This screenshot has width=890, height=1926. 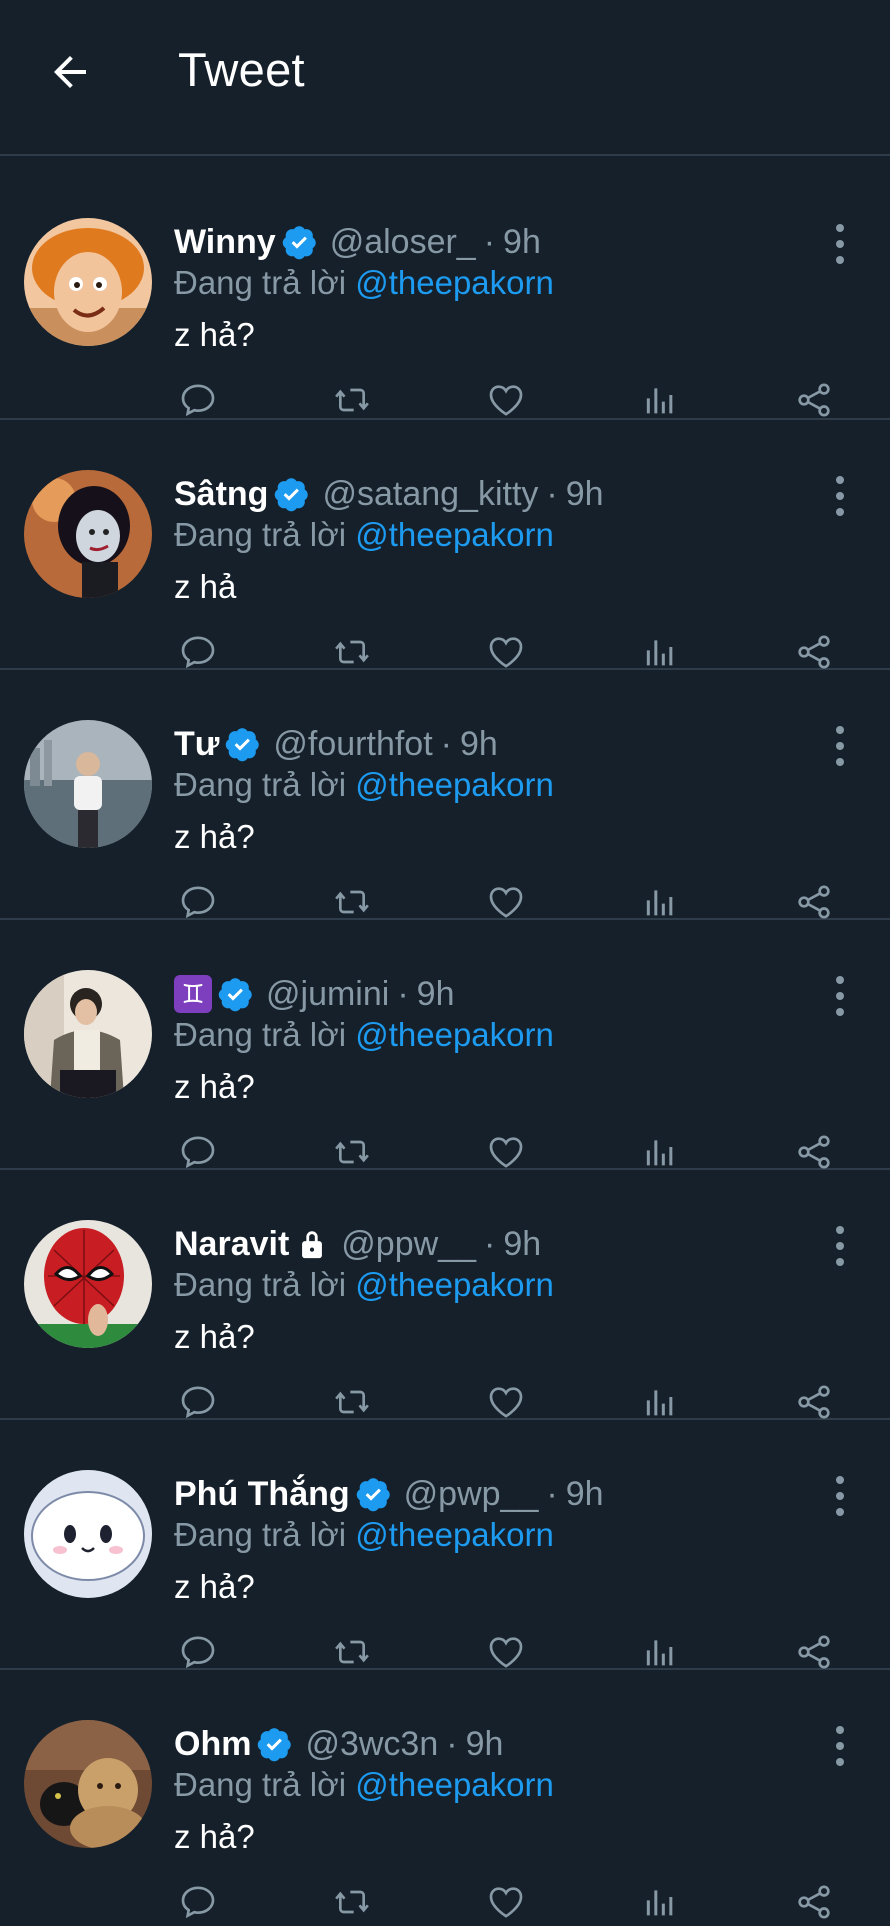 What do you see at coordinates (403, 242) in the screenshot?
I see `user-handle: @aloser_` at bounding box center [403, 242].